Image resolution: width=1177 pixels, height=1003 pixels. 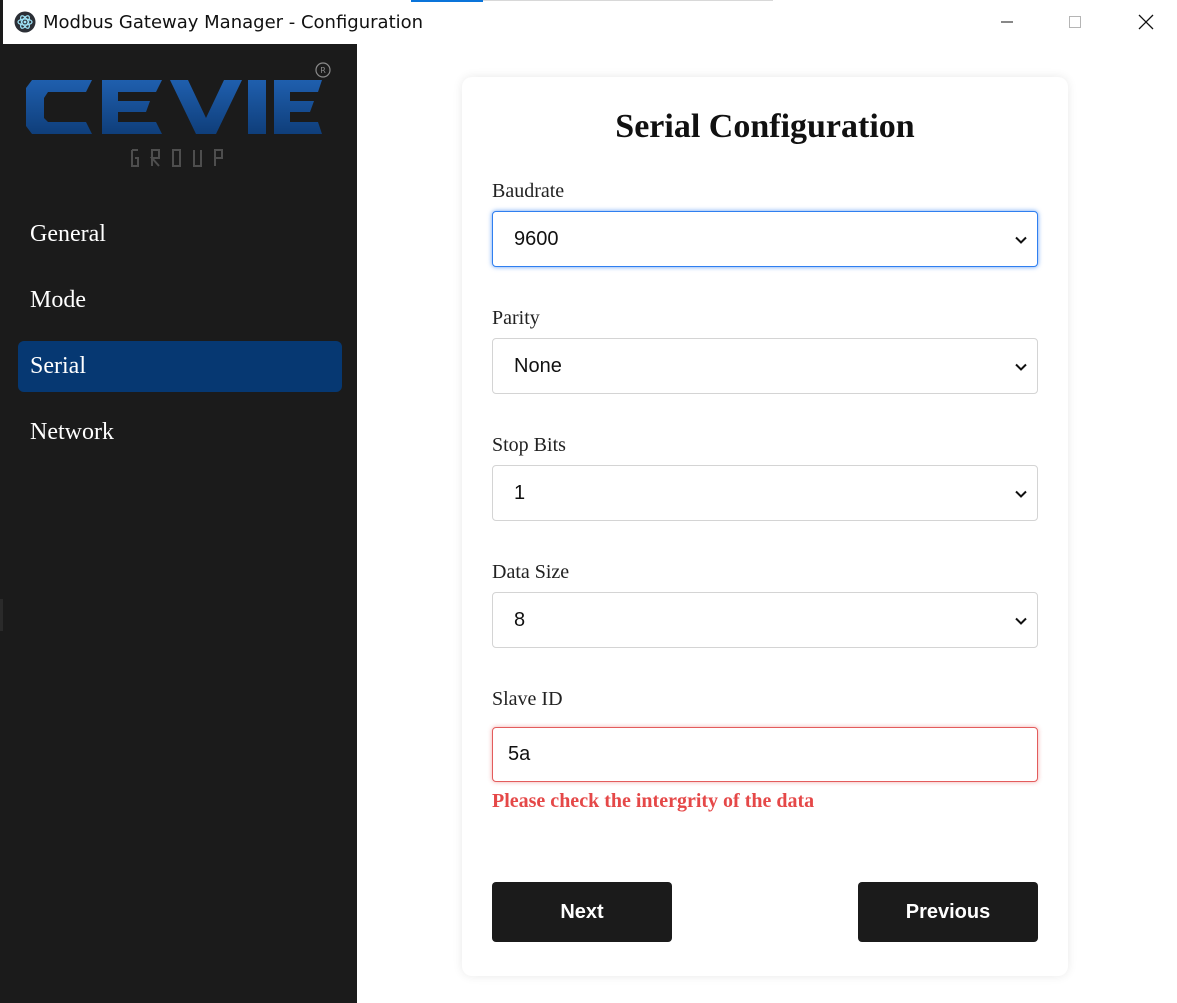 I want to click on slave-id-value: 5a, so click(x=519, y=754).